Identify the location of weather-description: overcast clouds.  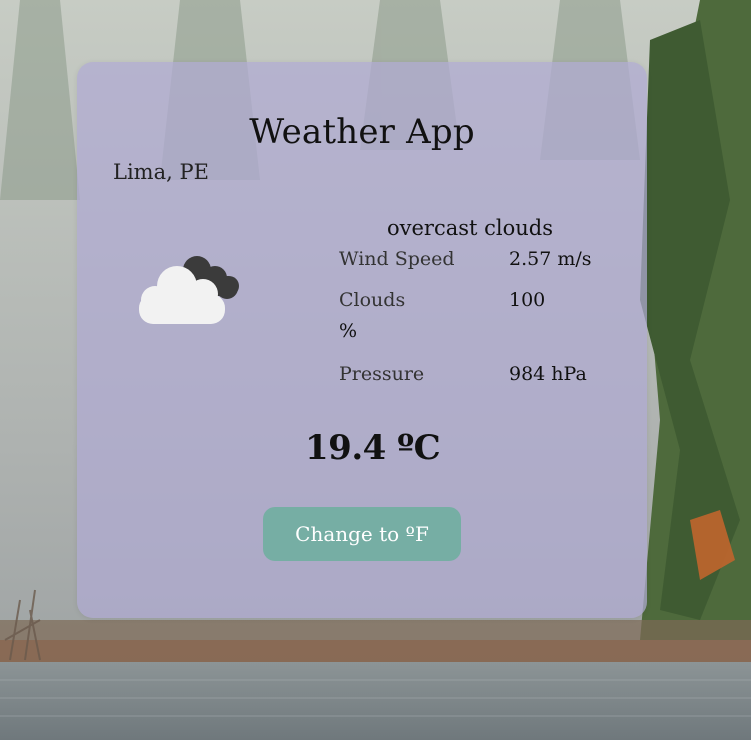
(470, 228).